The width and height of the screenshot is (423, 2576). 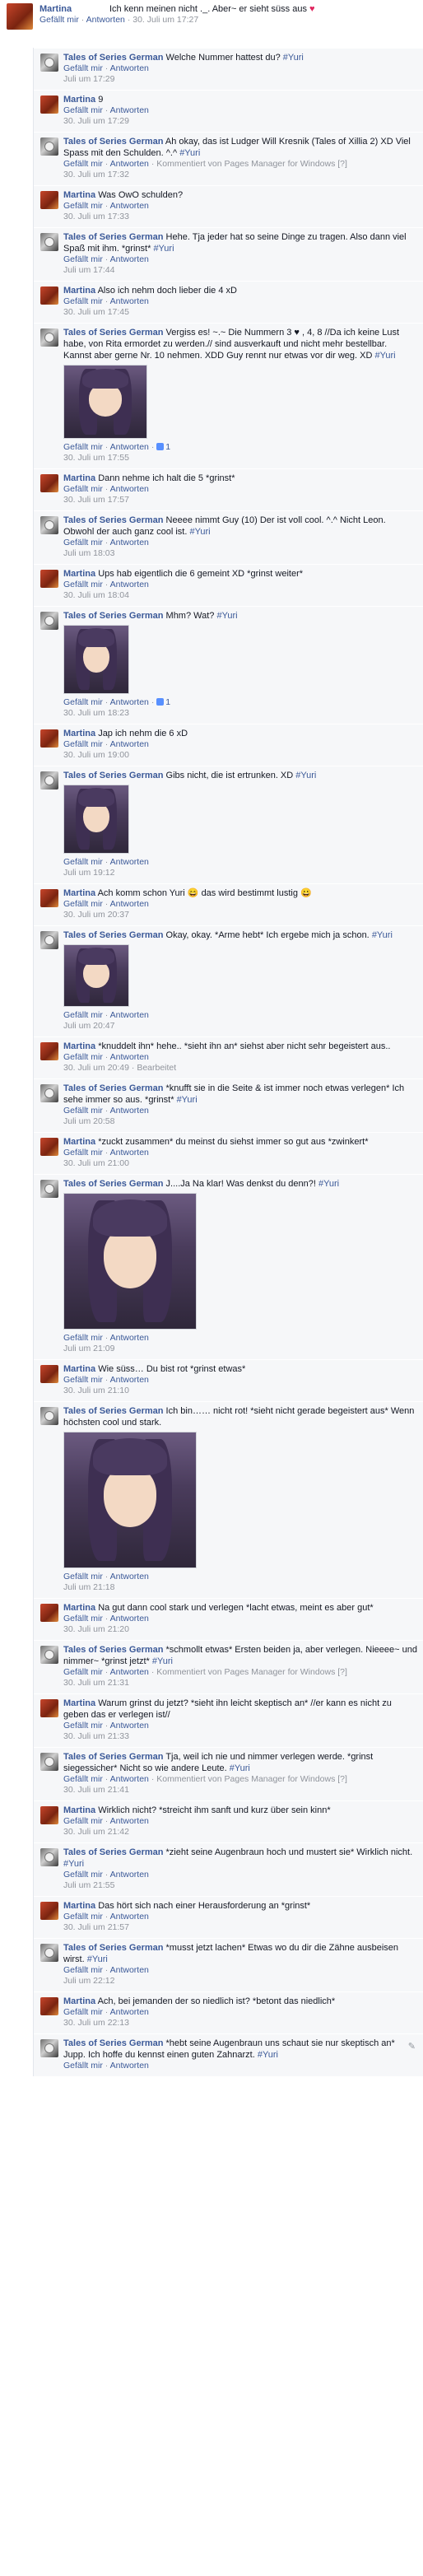 I want to click on like-count: 1, so click(x=163, y=702).